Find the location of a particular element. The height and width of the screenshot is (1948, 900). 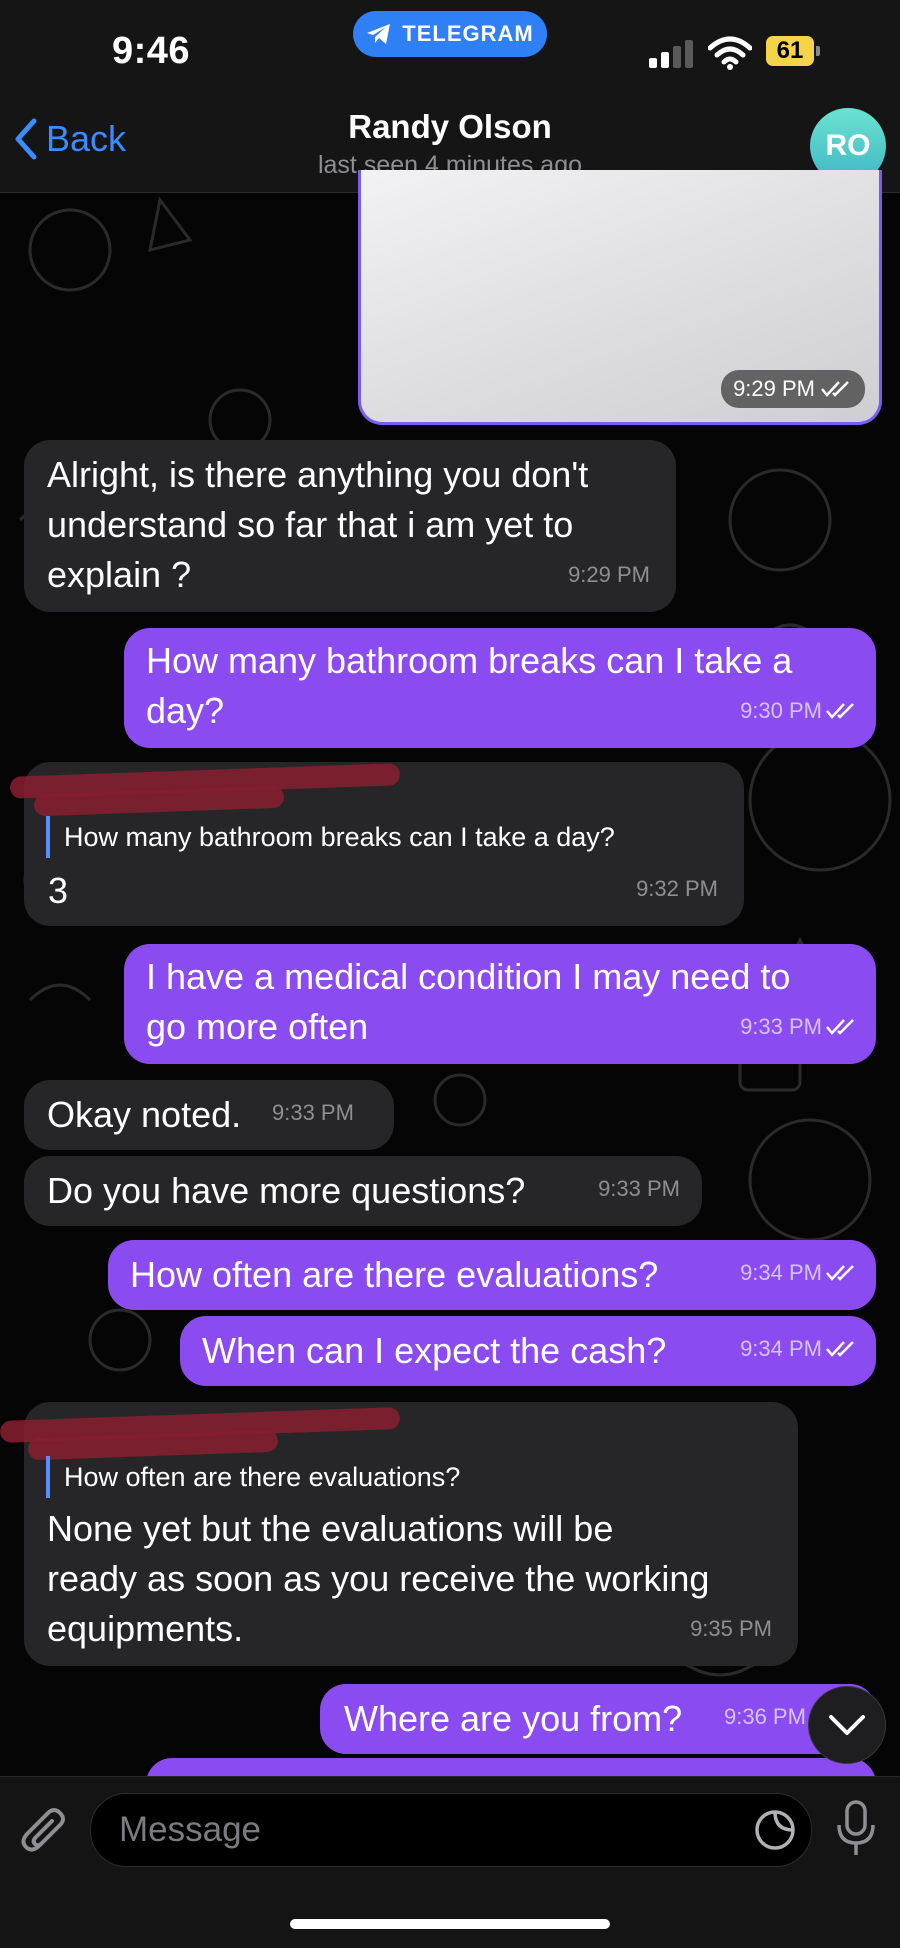

message-field is located at coordinates (451, 1830).